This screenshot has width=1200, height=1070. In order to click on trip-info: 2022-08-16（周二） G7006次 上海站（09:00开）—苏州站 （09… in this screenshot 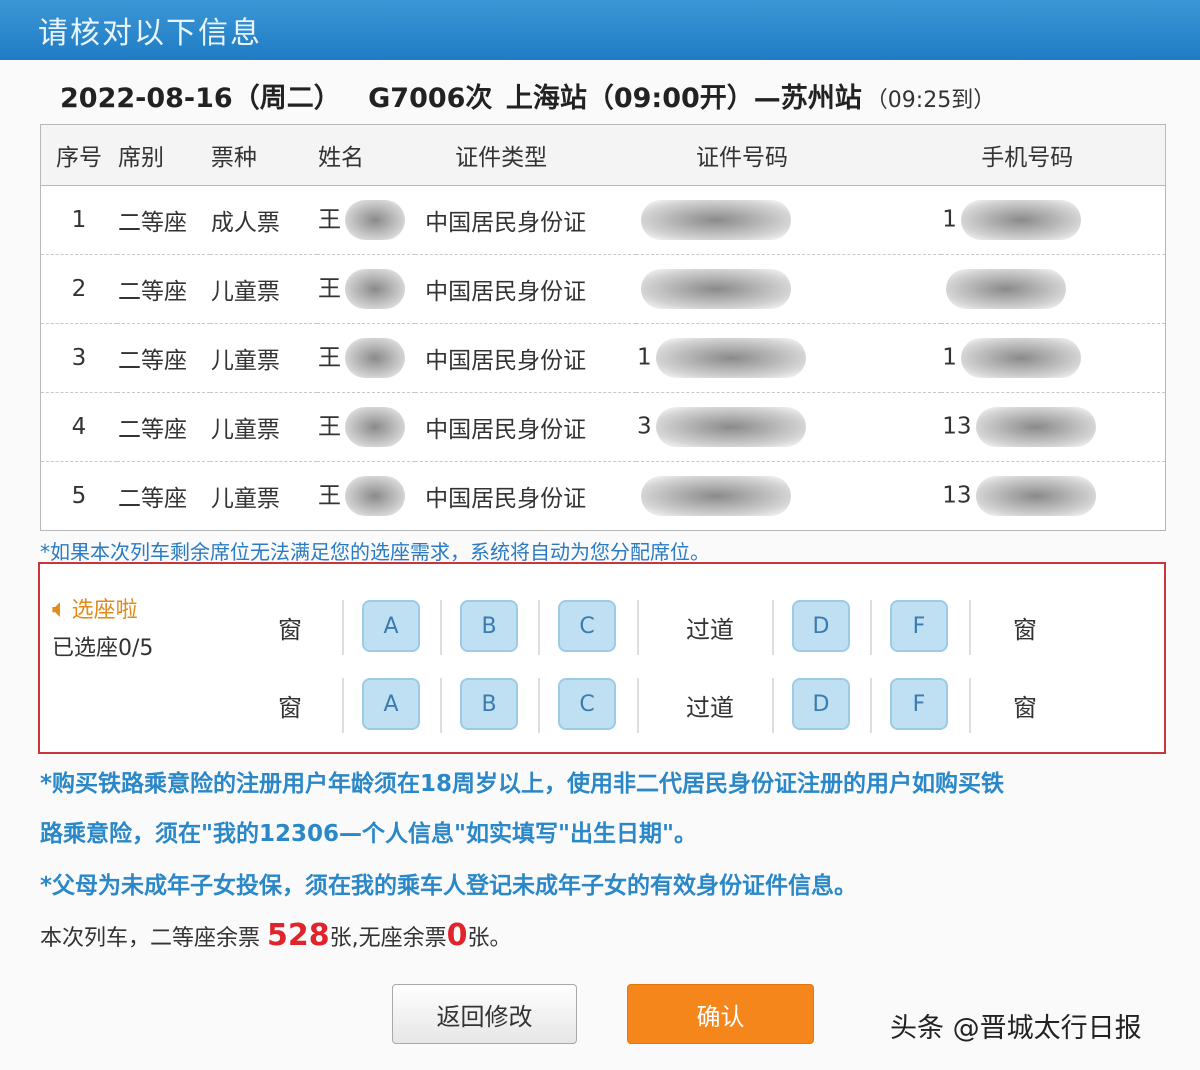, I will do `click(529, 96)`.